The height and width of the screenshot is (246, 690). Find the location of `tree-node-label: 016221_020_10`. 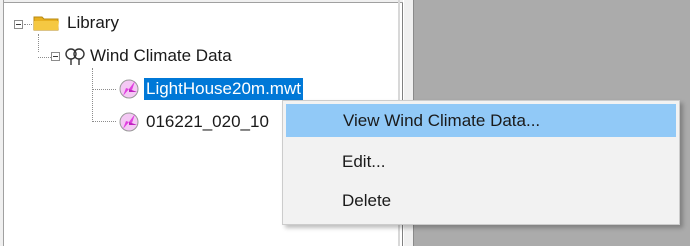

tree-node-label: 016221_020_10 is located at coordinates (207, 121).